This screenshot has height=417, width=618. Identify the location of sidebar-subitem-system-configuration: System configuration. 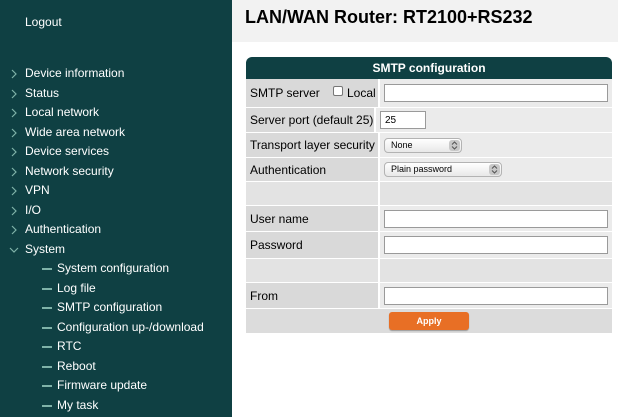
(116, 269).